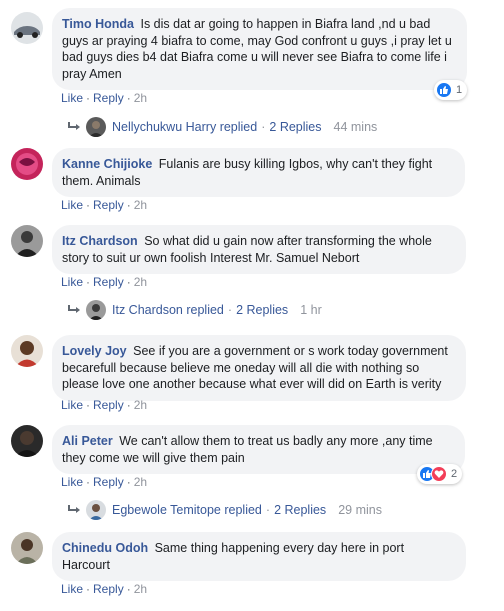 The width and height of the screenshot is (504, 611). What do you see at coordinates (454, 474) in the screenshot?
I see `reaction-count: 2` at bounding box center [454, 474].